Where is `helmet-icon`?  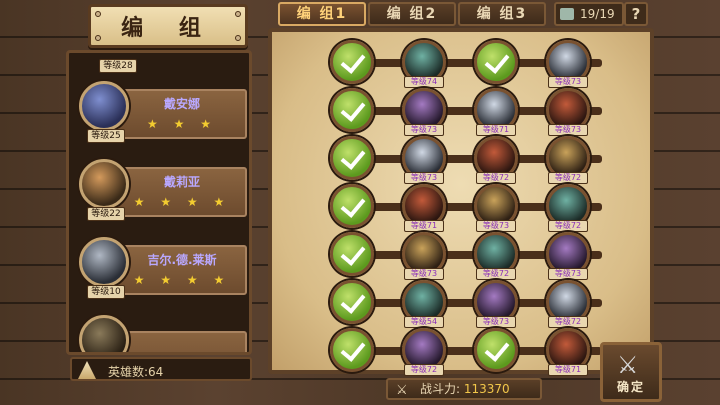 helmet-icon is located at coordinates (87, 370).